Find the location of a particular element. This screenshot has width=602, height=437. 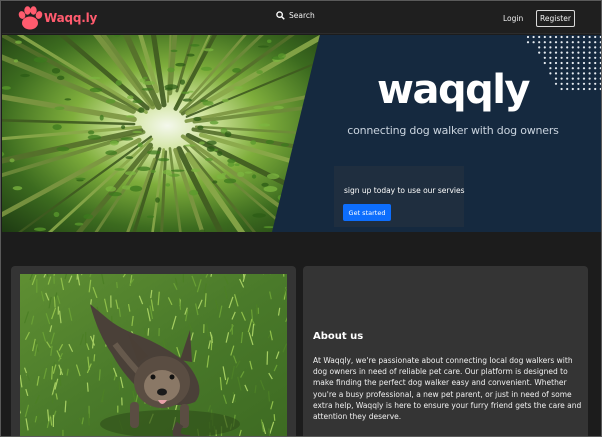

register-label: Register is located at coordinates (555, 18).